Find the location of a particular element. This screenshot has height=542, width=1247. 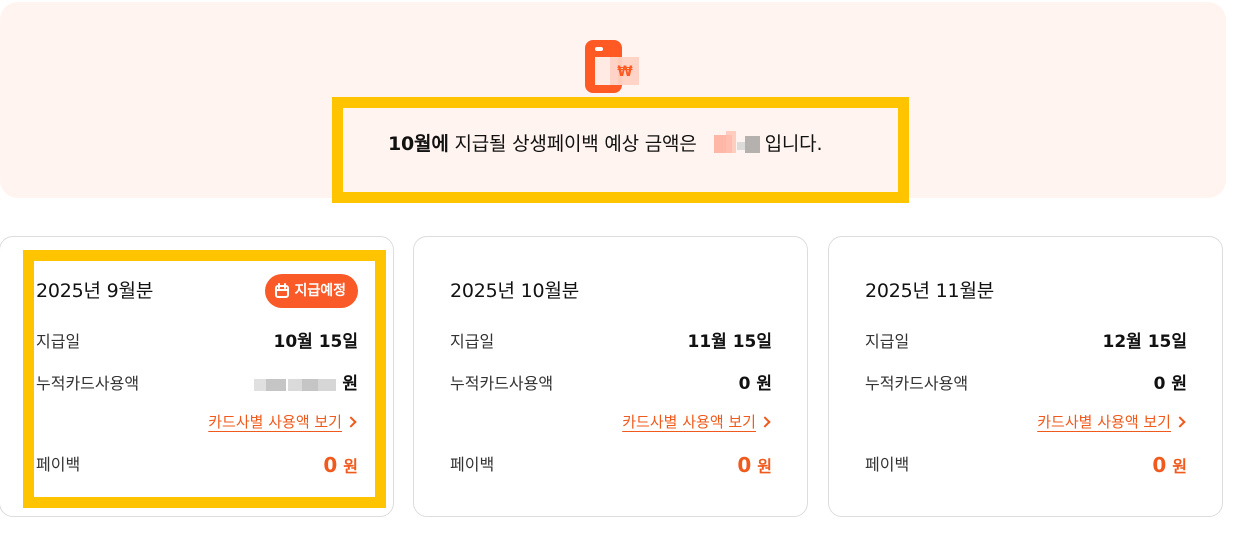

masked-amount is located at coordinates (733, 144).